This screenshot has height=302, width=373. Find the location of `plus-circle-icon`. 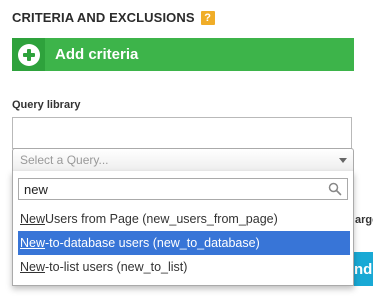

plus-circle-icon is located at coordinates (28, 54).